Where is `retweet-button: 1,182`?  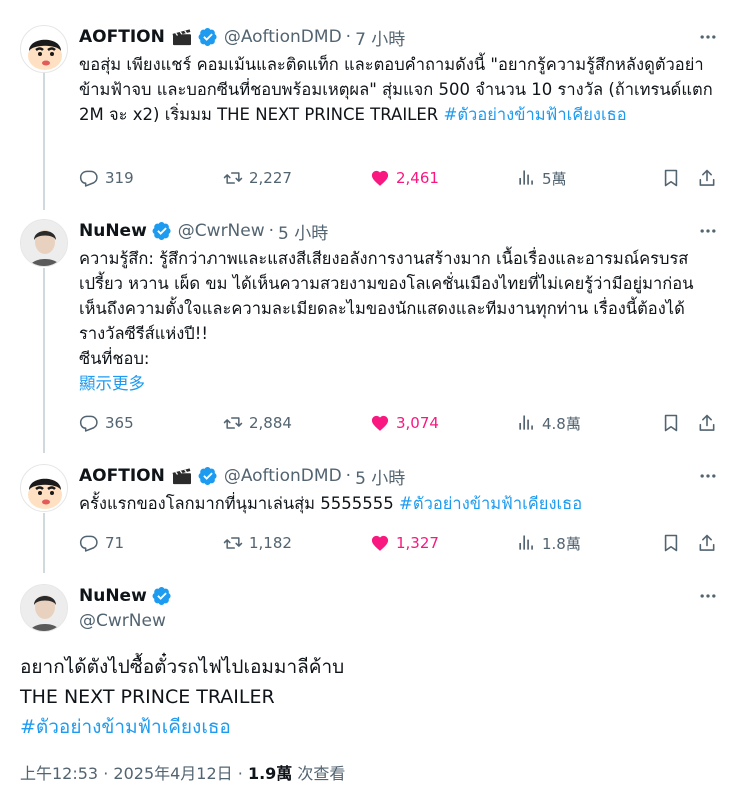
retweet-button: 1,182 is located at coordinates (257, 543).